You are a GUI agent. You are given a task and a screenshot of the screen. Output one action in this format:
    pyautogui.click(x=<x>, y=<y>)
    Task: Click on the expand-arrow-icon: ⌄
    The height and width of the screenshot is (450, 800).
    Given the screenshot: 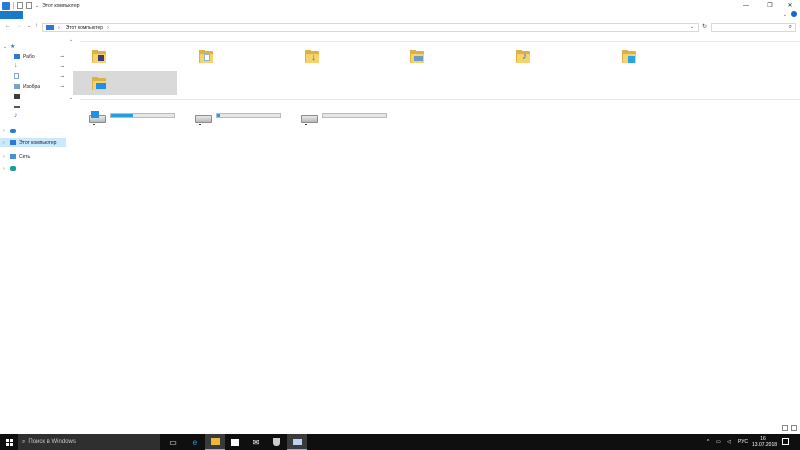 What is the action you would take?
    pyautogui.click(x=5, y=47)
    